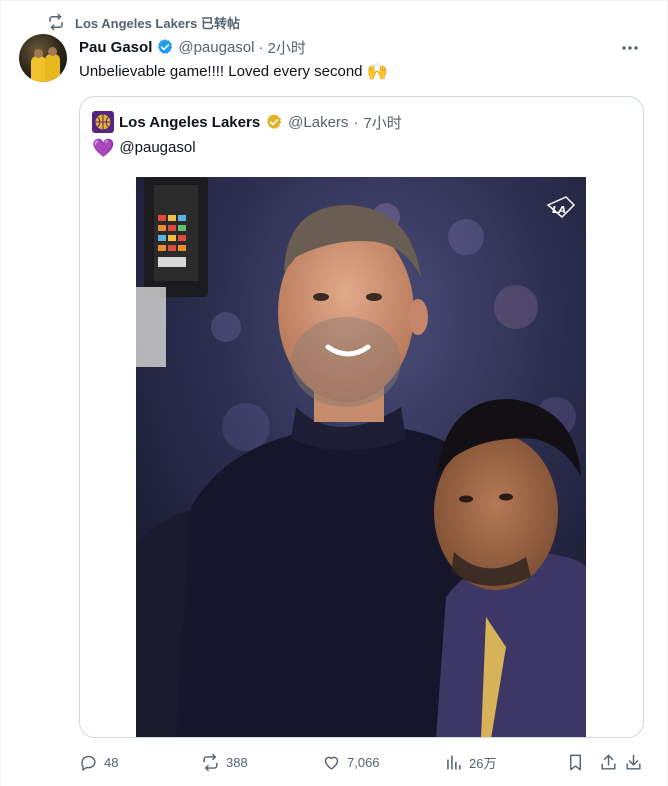 Image resolution: width=668 pixels, height=786 pixels. I want to click on action-bar: 48 388 7,066 26万, so click(364, 762).